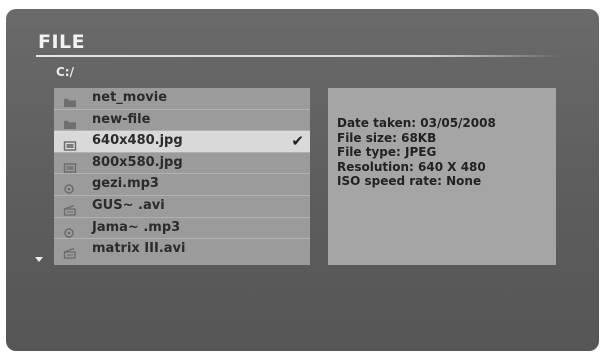 This screenshot has width=605, height=360. Describe the element at coordinates (182, 121) in the screenshot. I see `file-row: new-file` at that location.